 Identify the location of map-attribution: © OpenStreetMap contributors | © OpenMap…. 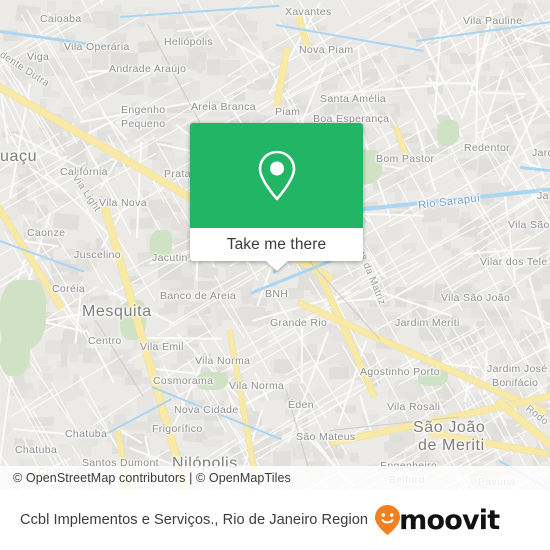
(275, 478).